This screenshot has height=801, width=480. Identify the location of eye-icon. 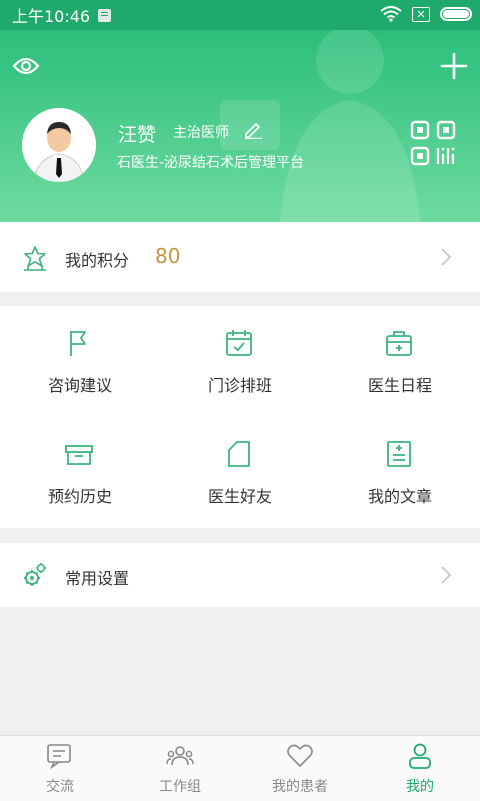
(26, 66).